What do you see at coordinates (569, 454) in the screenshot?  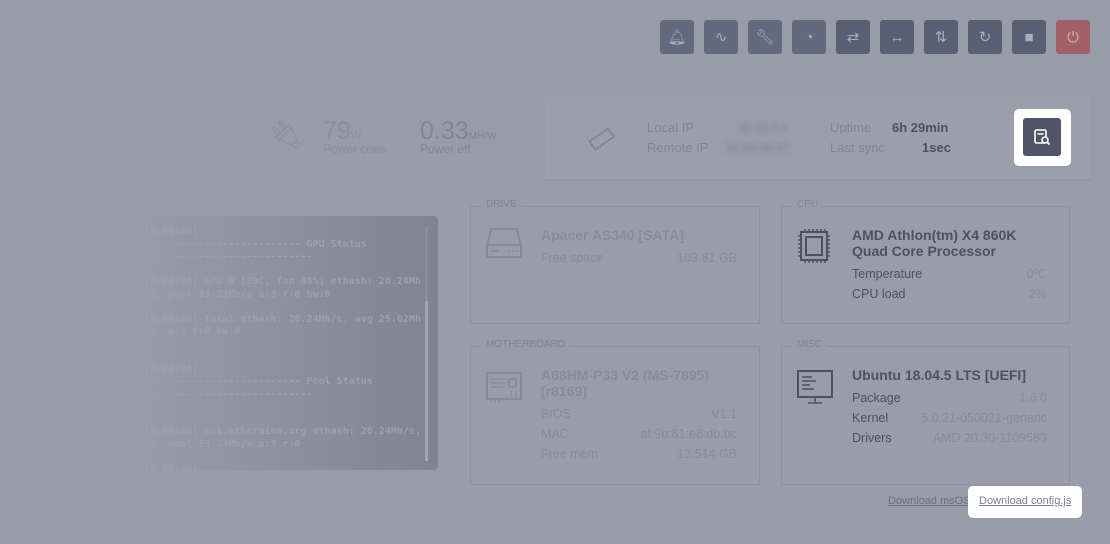 I see `row-label: Free mem` at bounding box center [569, 454].